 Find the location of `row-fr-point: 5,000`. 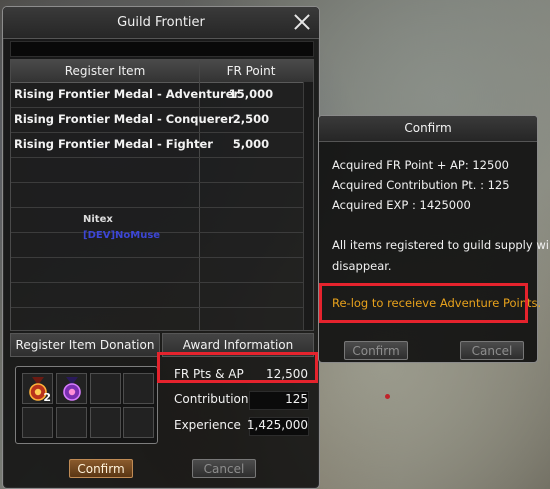

row-fr-point: 5,000 is located at coordinates (251, 144).